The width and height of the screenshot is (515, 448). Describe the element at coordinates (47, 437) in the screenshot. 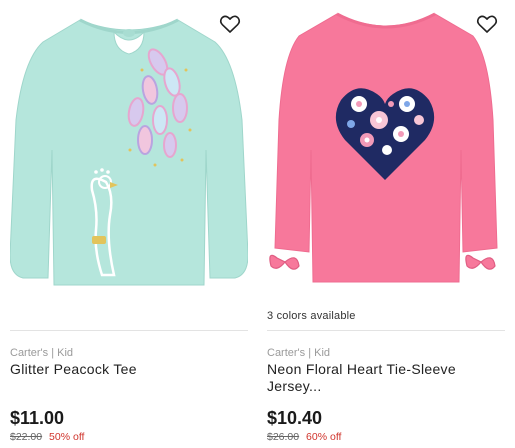

I see `price-details: $22.00 50% off` at that location.